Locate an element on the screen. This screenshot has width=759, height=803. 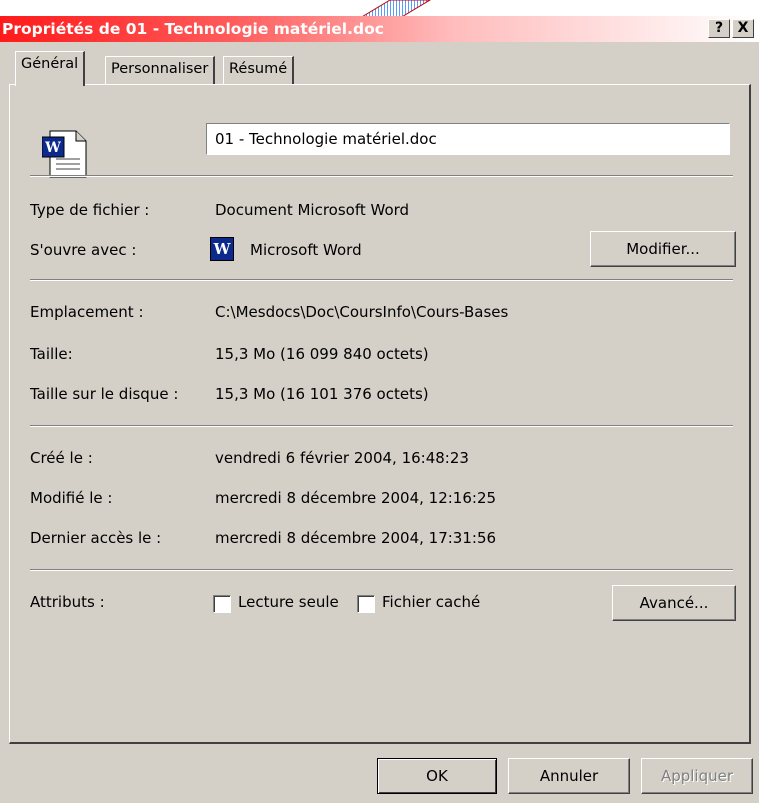
location-value: C:\Mesdocs\Doc\CoursInfo\Cours-Bases is located at coordinates (362, 312).